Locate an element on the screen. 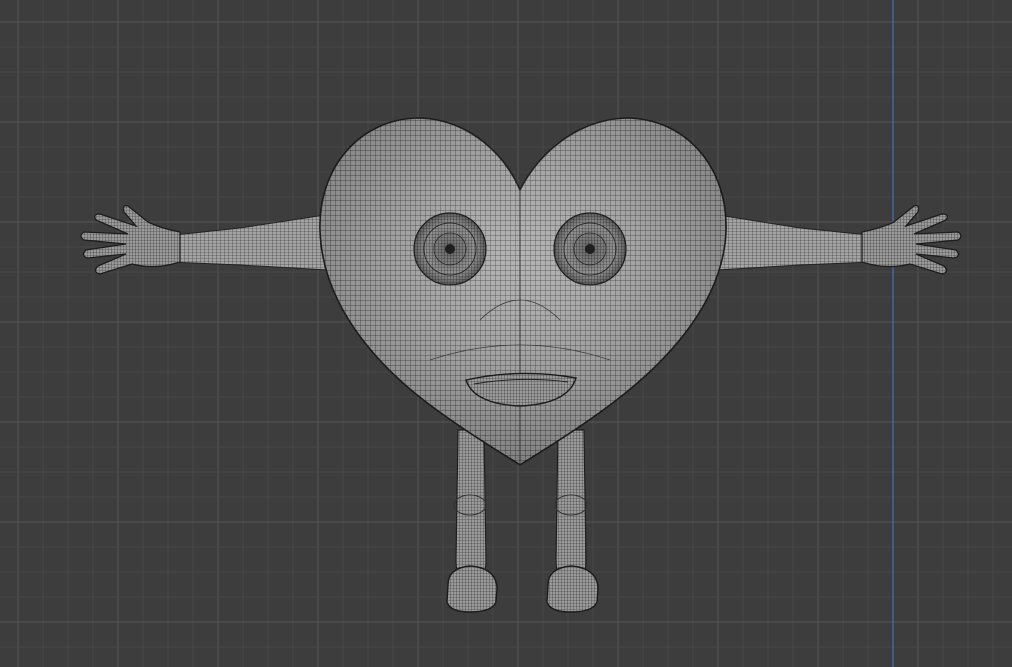 The height and width of the screenshot is (667, 1012). left-foot is located at coordinates (472, 589).